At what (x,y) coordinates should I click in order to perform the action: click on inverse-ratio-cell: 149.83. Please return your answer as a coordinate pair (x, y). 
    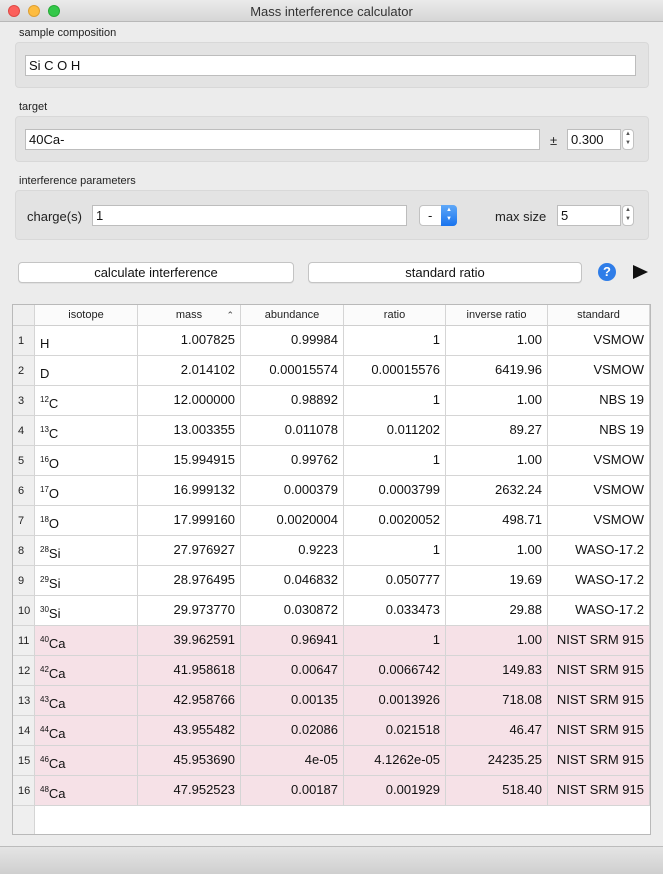
    Looking at the image, I should click on (497, 671).